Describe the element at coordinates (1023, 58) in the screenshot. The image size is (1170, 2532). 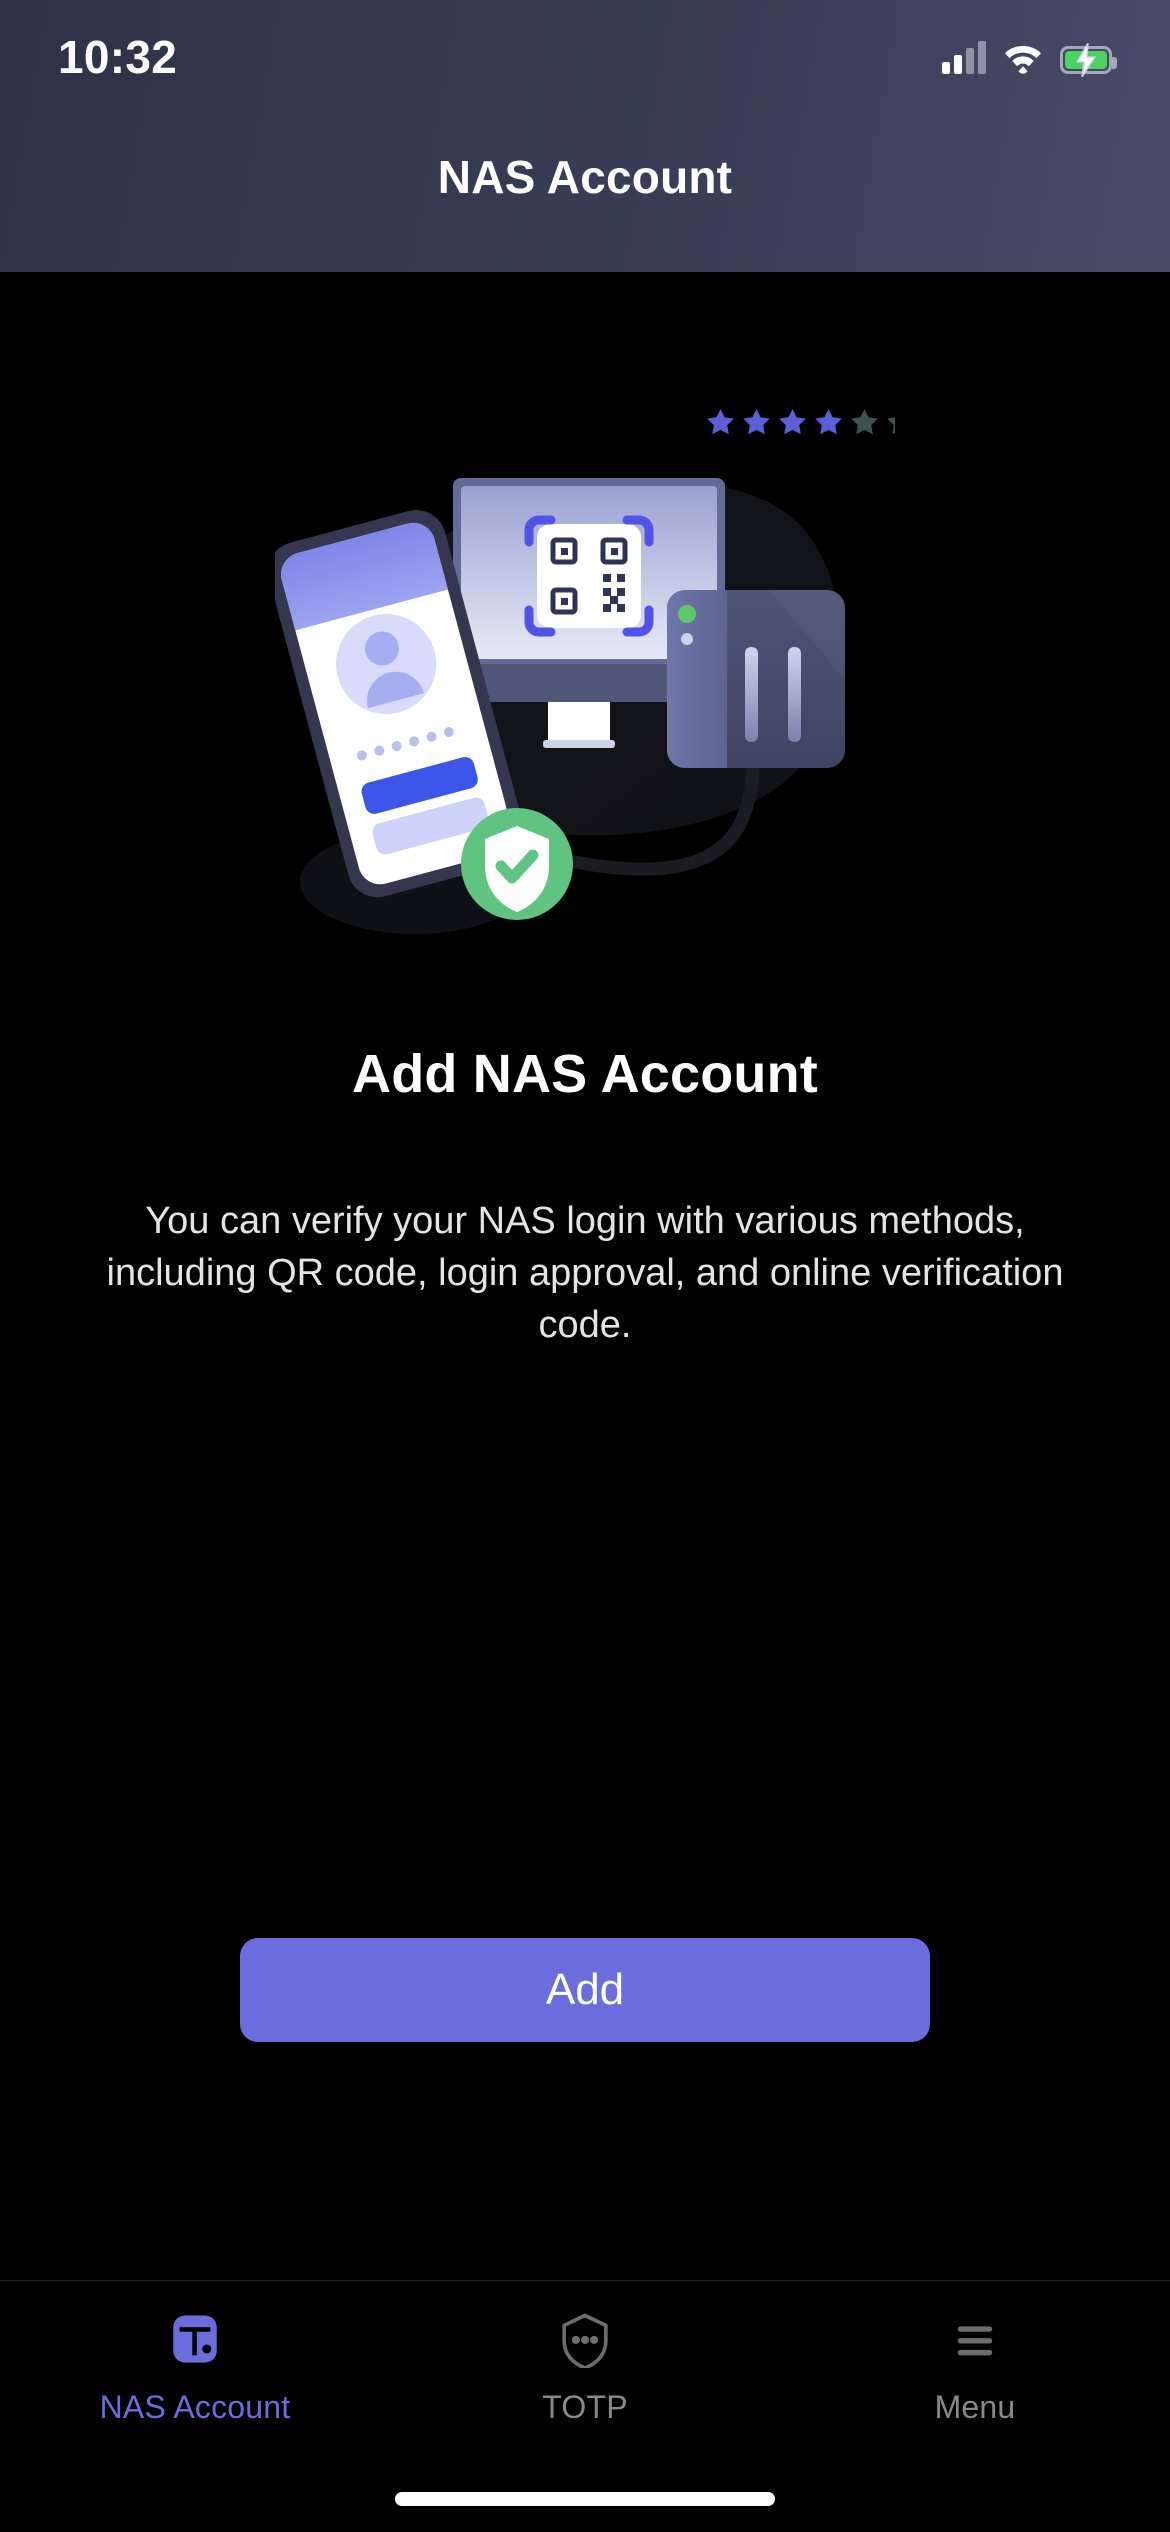
I see `wifi-icon` at that location.